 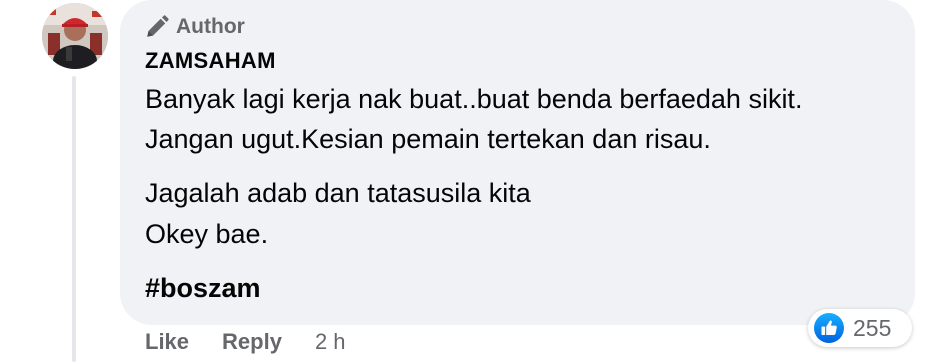 I want to click on avatar, so click(x=75, y=36).